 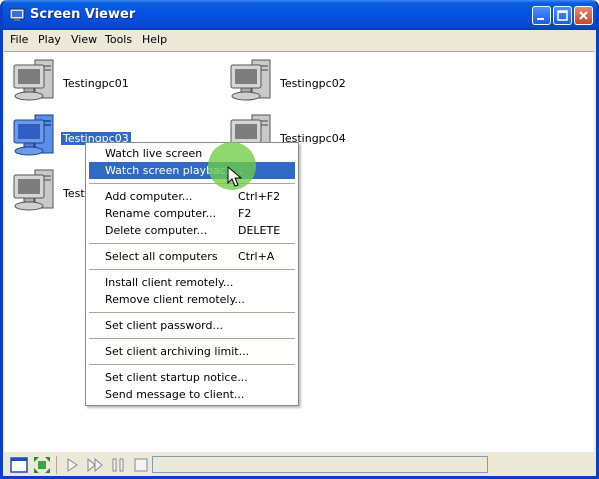 I want to click on menu-play: Play, so click(x=49, y=39).